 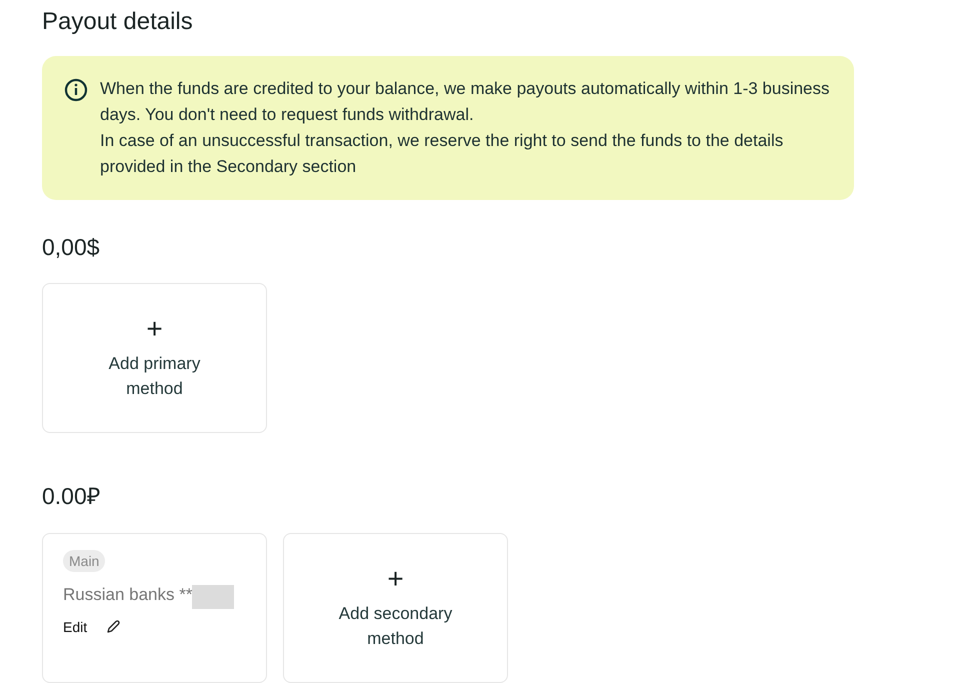 I want to click on notice-text: In case of an unsuccessful transaction, we reserve the right to send the funds to the details provided in the Secondary section, so click(x=442, y=154).